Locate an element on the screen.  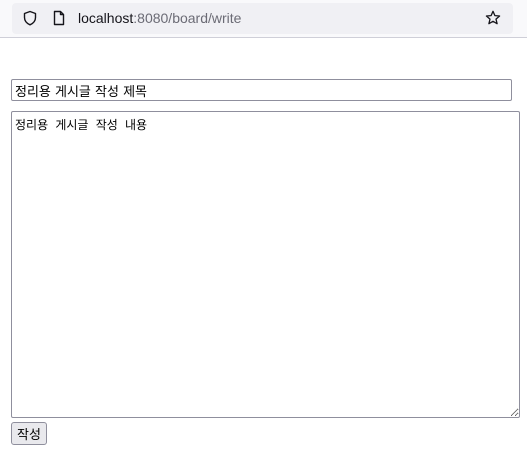
title-input is located at coordinates (261, 90).